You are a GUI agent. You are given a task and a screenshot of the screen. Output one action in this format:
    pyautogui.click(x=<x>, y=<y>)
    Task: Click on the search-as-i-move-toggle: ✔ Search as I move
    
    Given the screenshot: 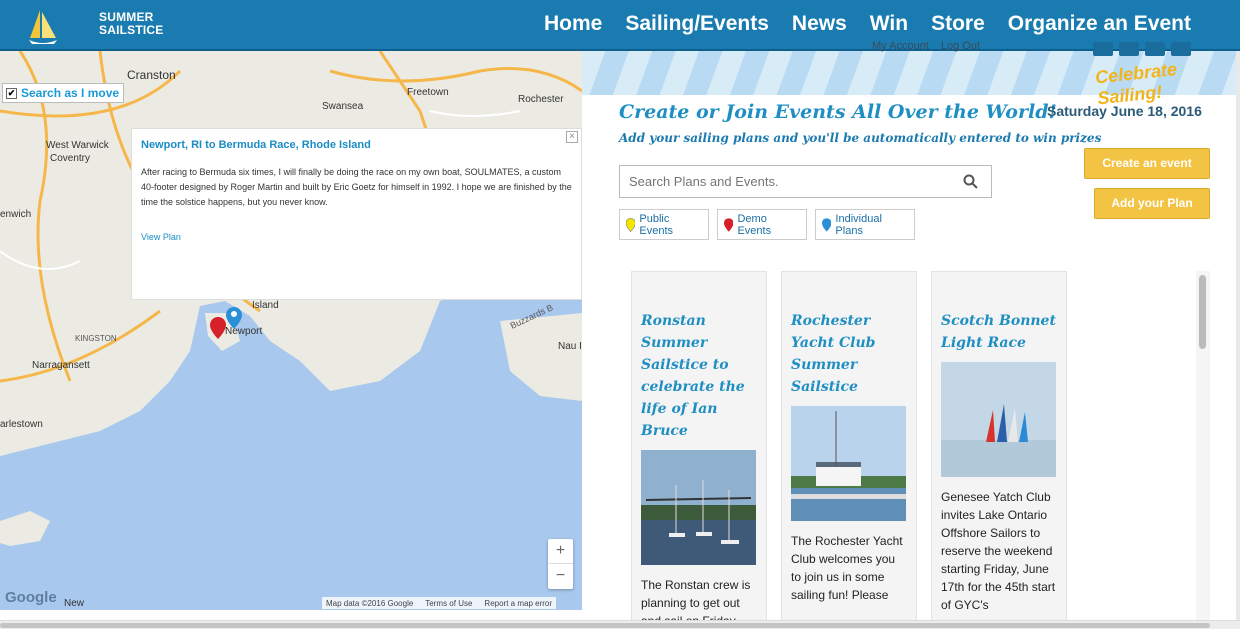 What is the action you would take?
    pyautogui.click(x=63, y=93)
    